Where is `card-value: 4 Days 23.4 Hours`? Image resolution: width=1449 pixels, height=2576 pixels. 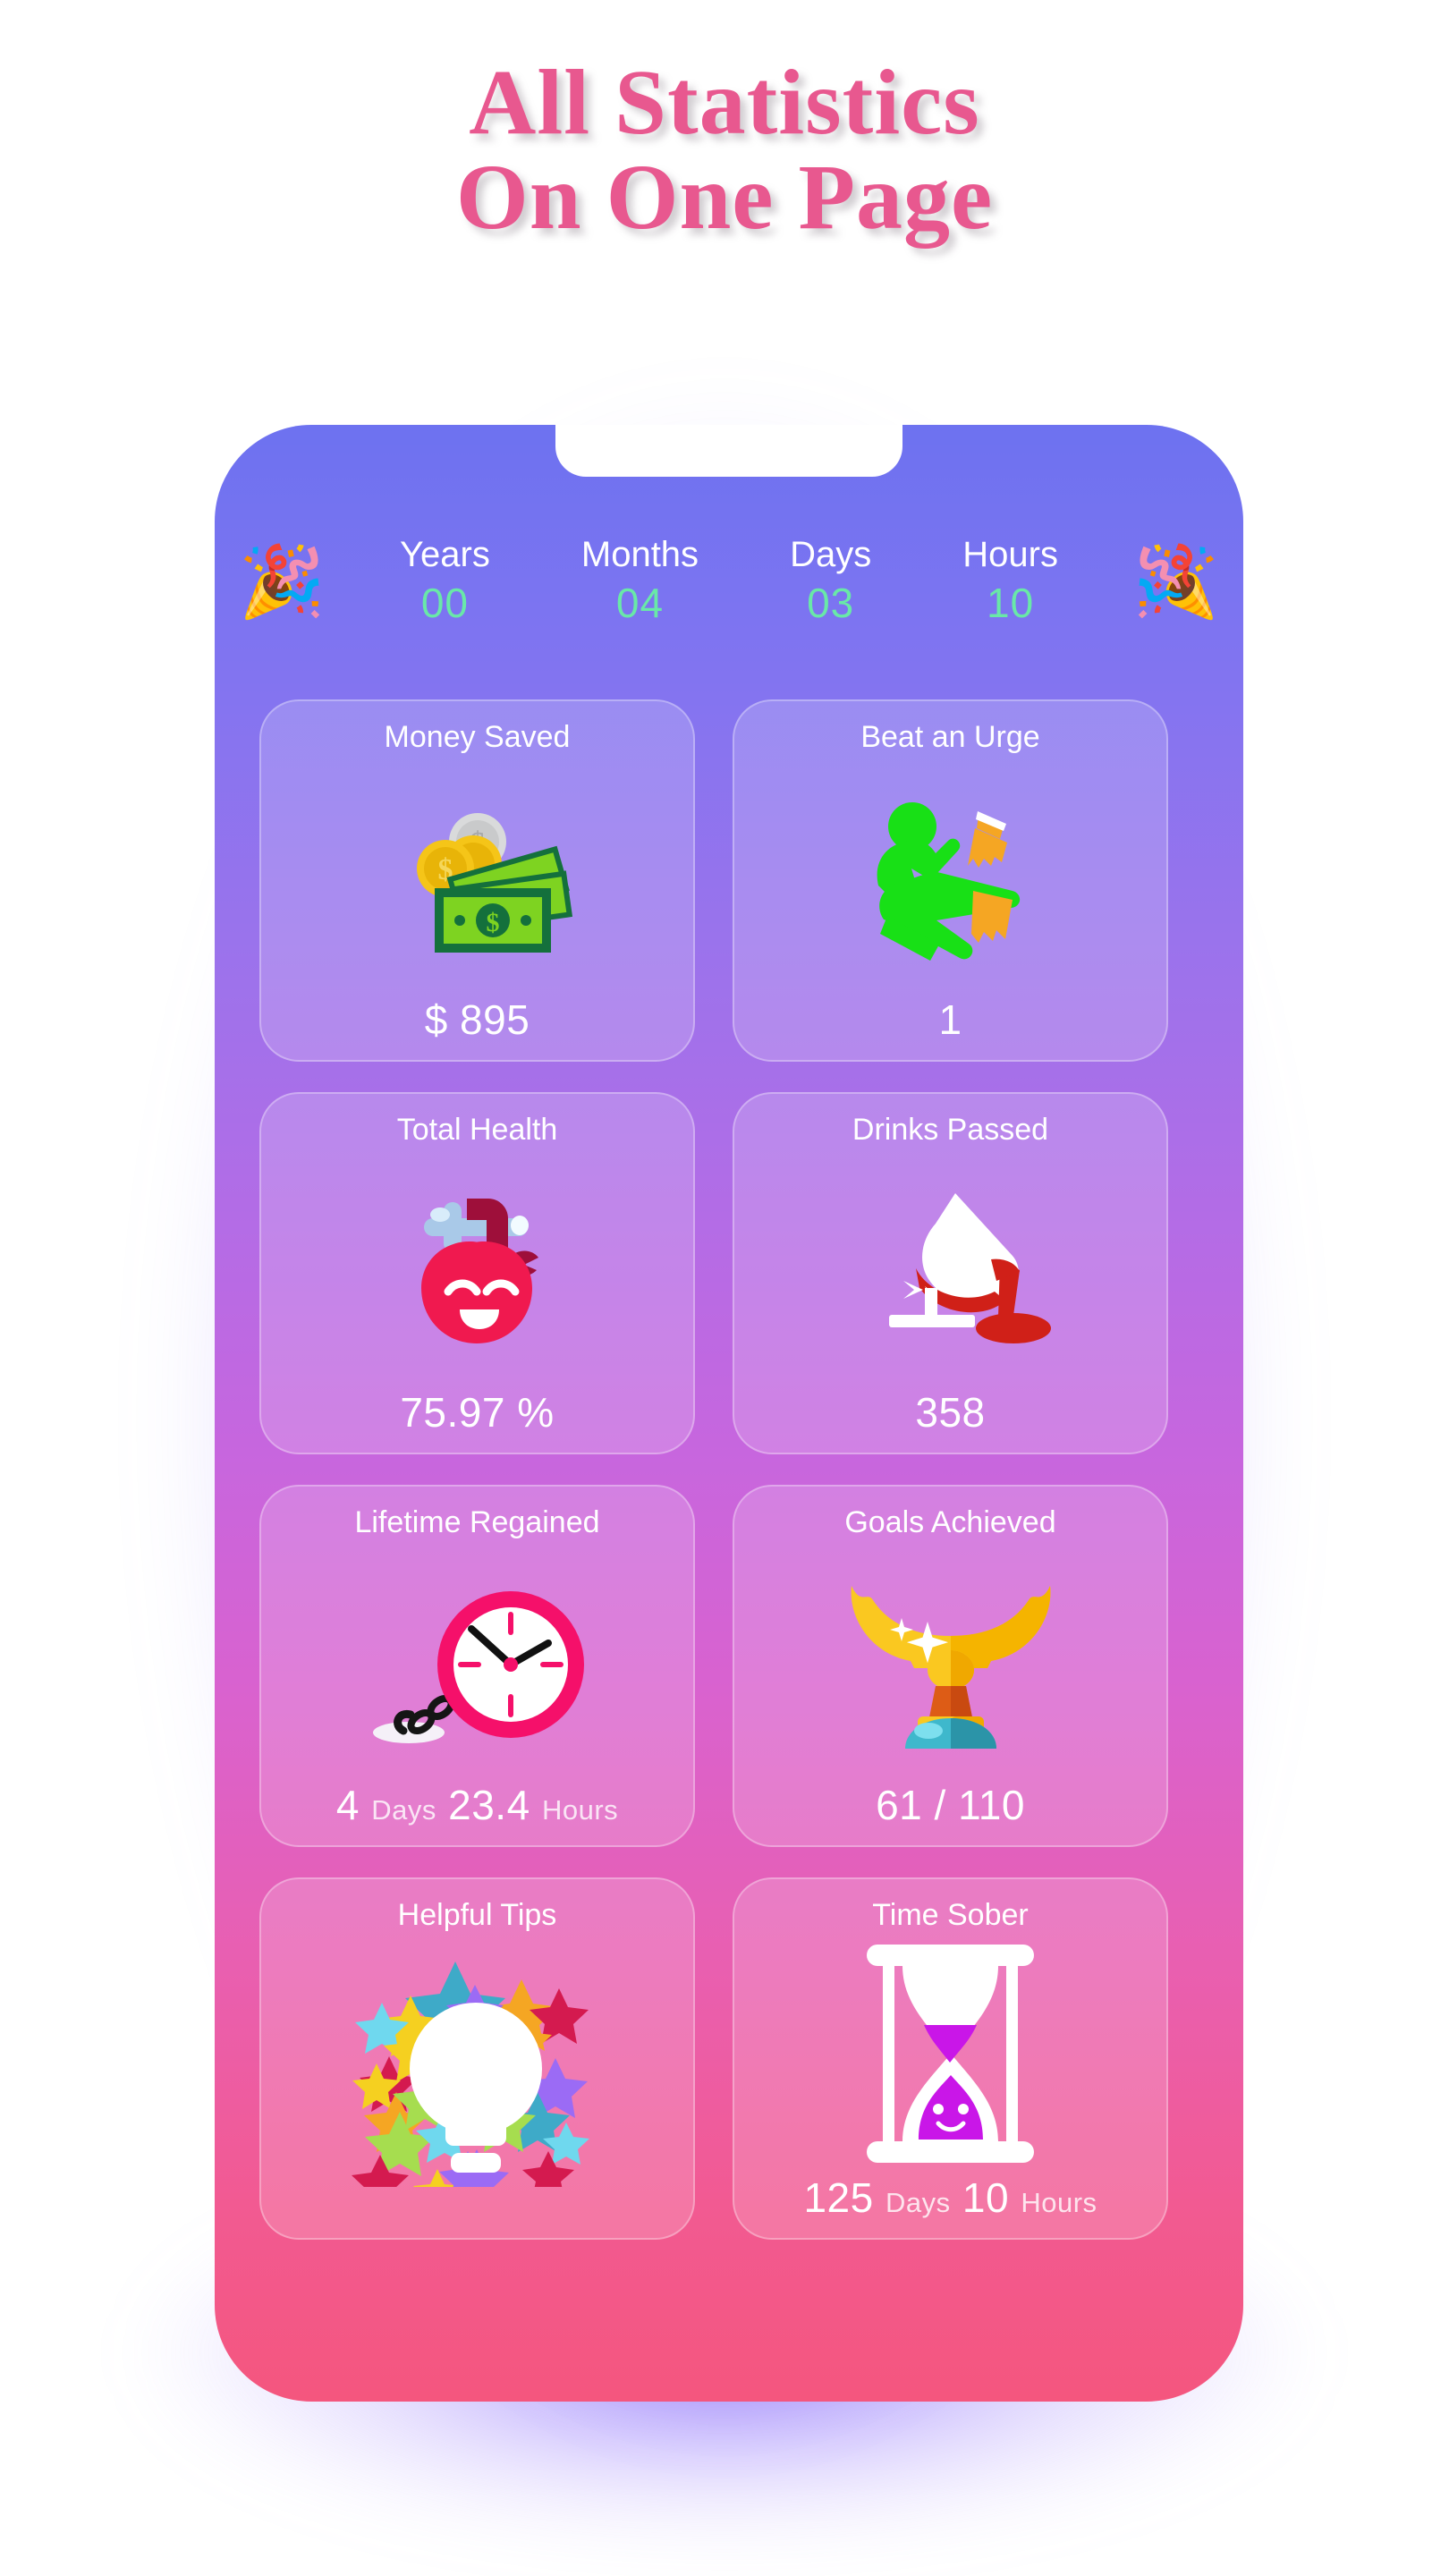
card-value: 4 Days 23.4 Hours is located at coordinates (477, 1814).